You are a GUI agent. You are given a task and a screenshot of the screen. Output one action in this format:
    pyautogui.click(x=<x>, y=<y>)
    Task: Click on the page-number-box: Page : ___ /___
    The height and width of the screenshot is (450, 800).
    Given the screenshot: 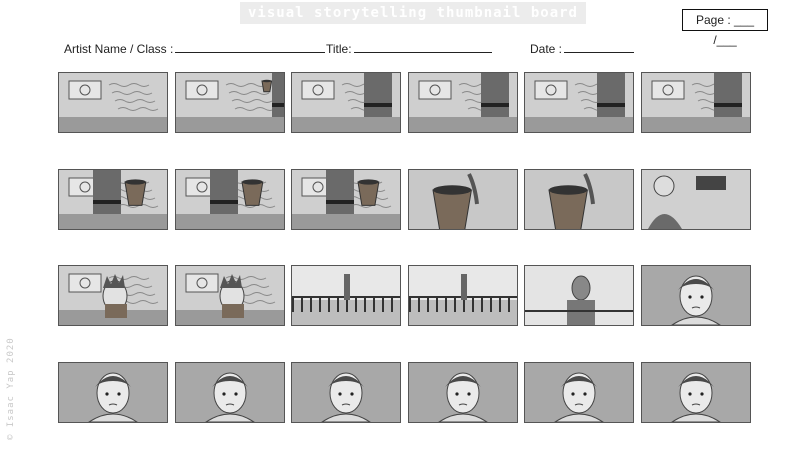 What is the action you would take?
    pyautogui.click(x=725, y=28)
    